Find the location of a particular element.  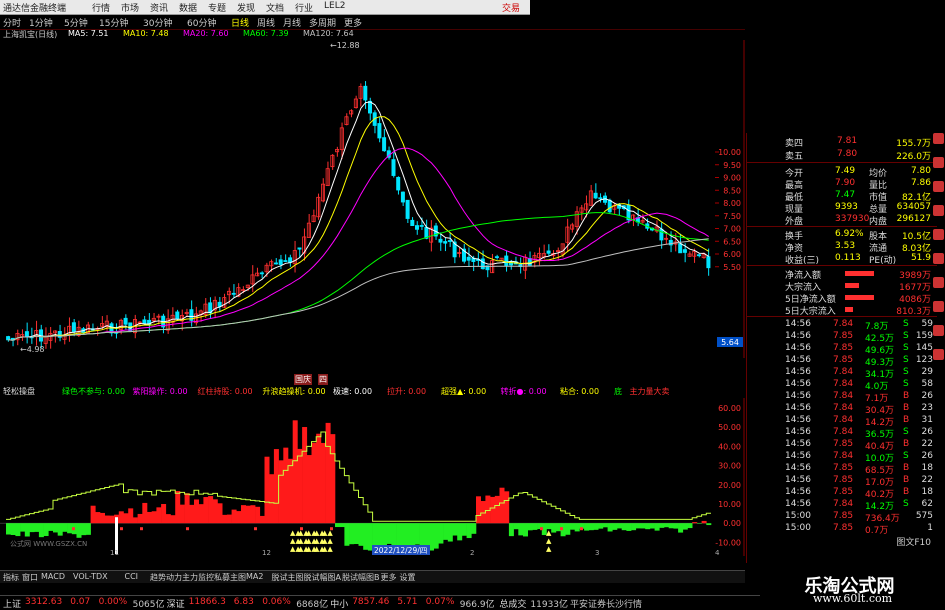

indicator-tab: 脱试幅图A is located at coordinates (322, 577).